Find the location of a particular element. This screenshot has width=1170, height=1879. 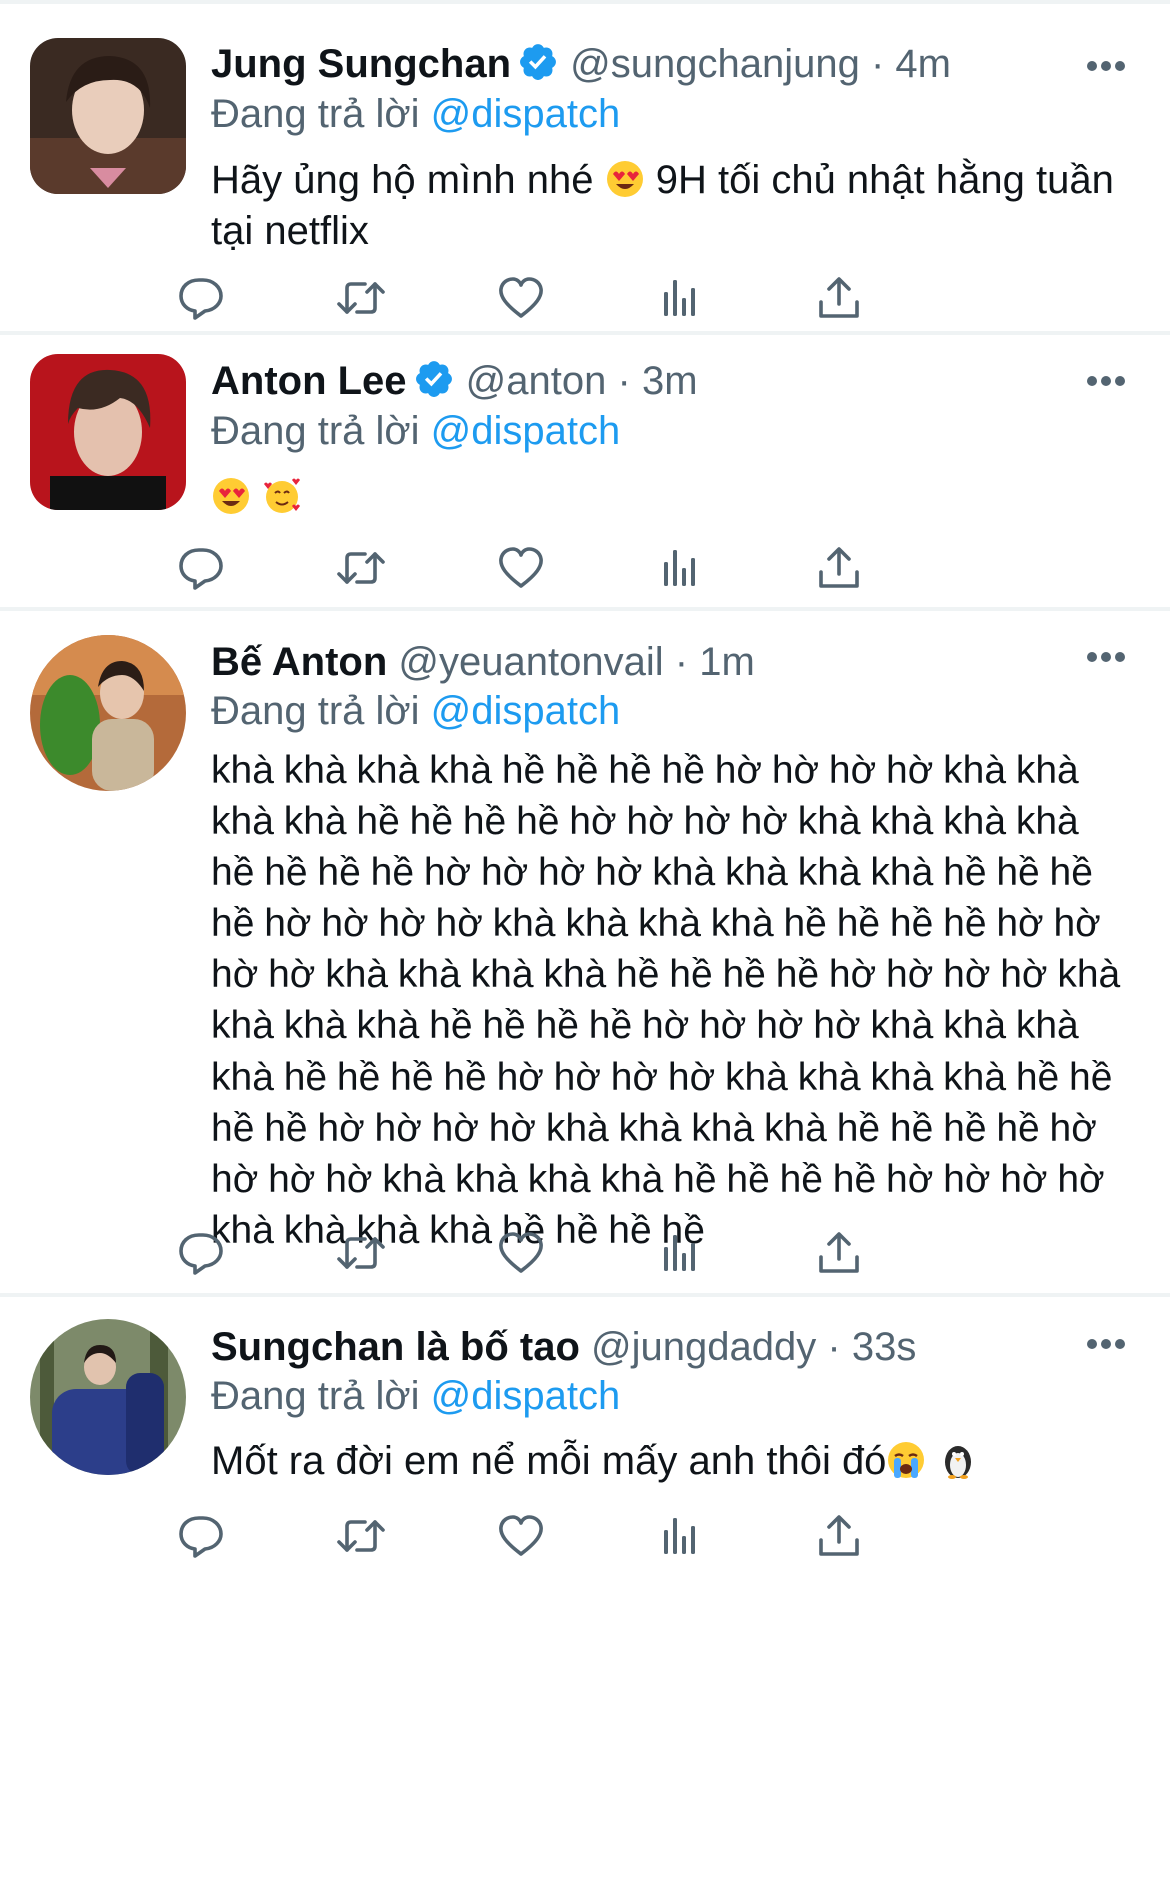

timestamp: 3m is located at coordinates (670, 381).